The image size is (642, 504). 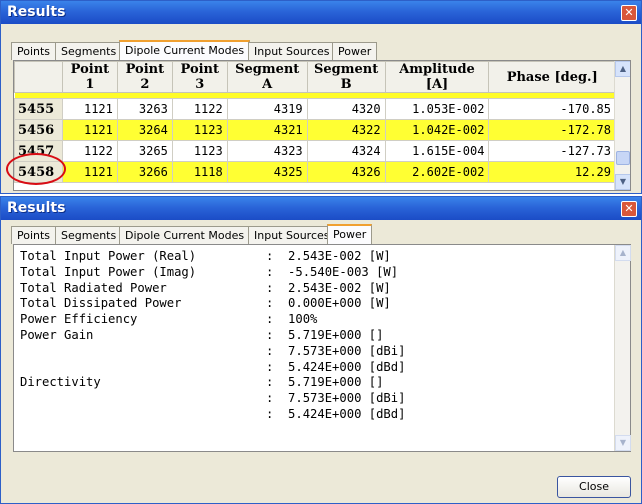 I want to click on table-cell: 4324, so click(x=346, y=151).